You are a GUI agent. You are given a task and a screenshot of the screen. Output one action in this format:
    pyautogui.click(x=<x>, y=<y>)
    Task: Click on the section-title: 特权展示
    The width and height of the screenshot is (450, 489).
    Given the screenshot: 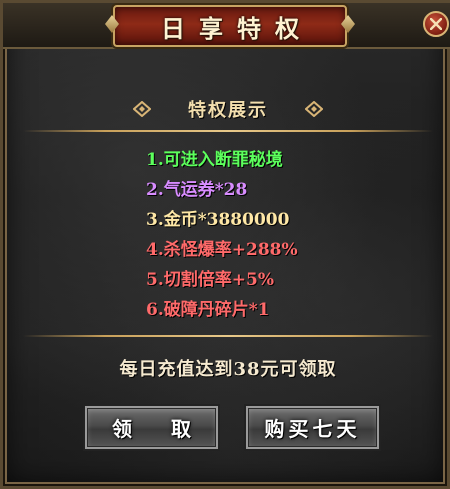 What is the action you would take?
    pyautogui.click(x=228, y=110)
    